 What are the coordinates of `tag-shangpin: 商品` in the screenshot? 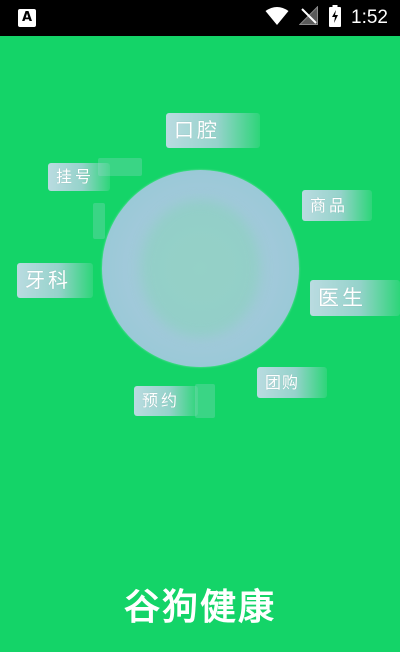 It's located at (337, 205).